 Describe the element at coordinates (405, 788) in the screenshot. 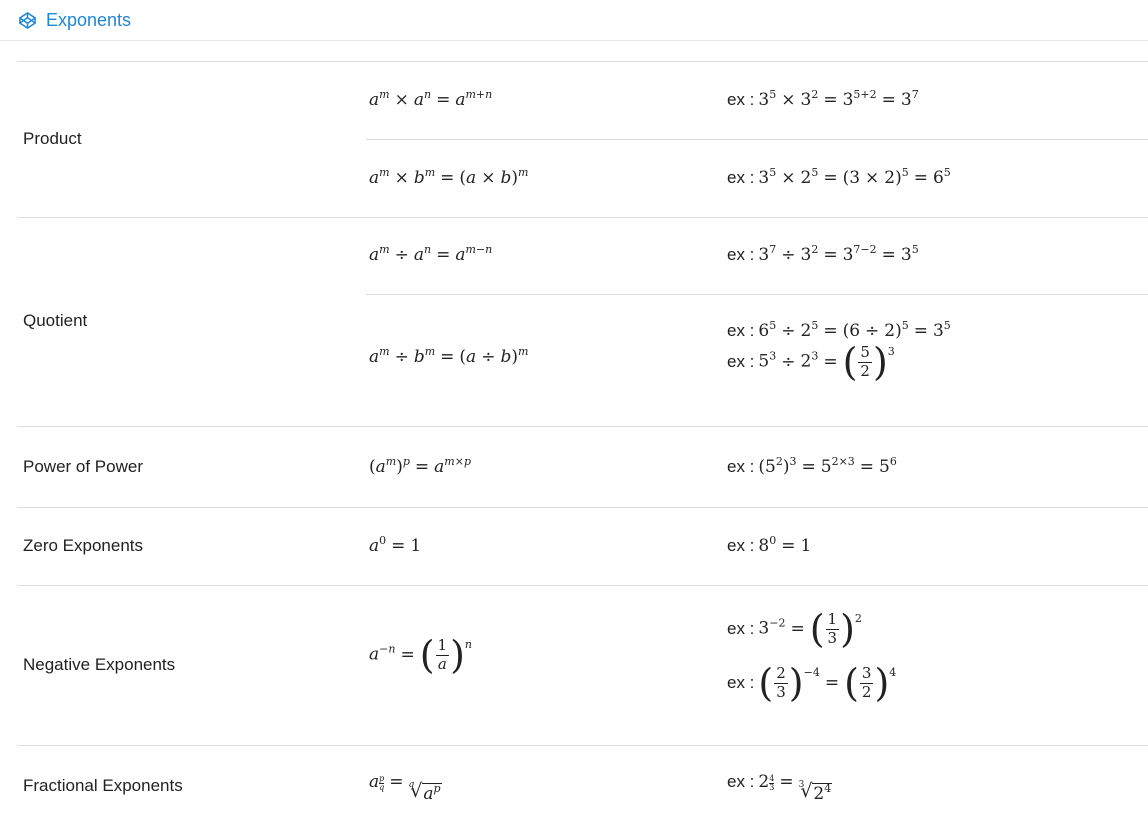

I see `formula: a p q = q √ ap` at that location.